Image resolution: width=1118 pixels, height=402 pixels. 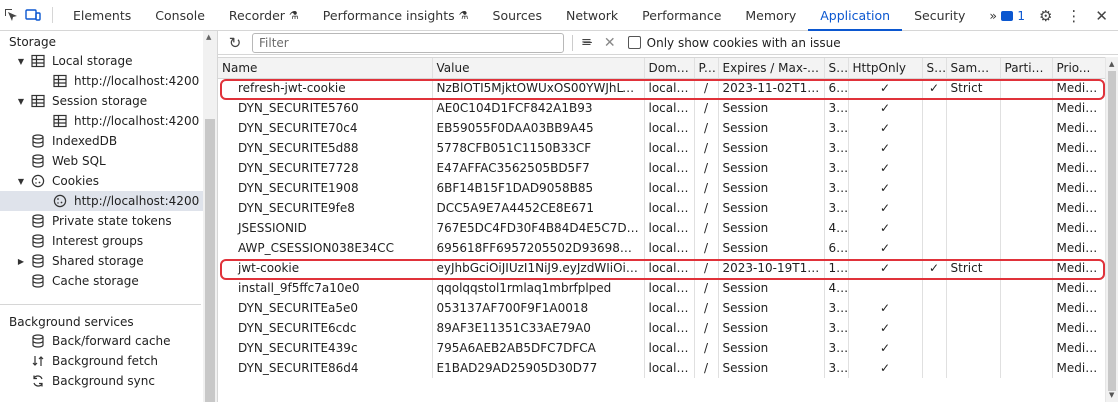 I want to click on tab-network: Network, so click(x=592, y=15).